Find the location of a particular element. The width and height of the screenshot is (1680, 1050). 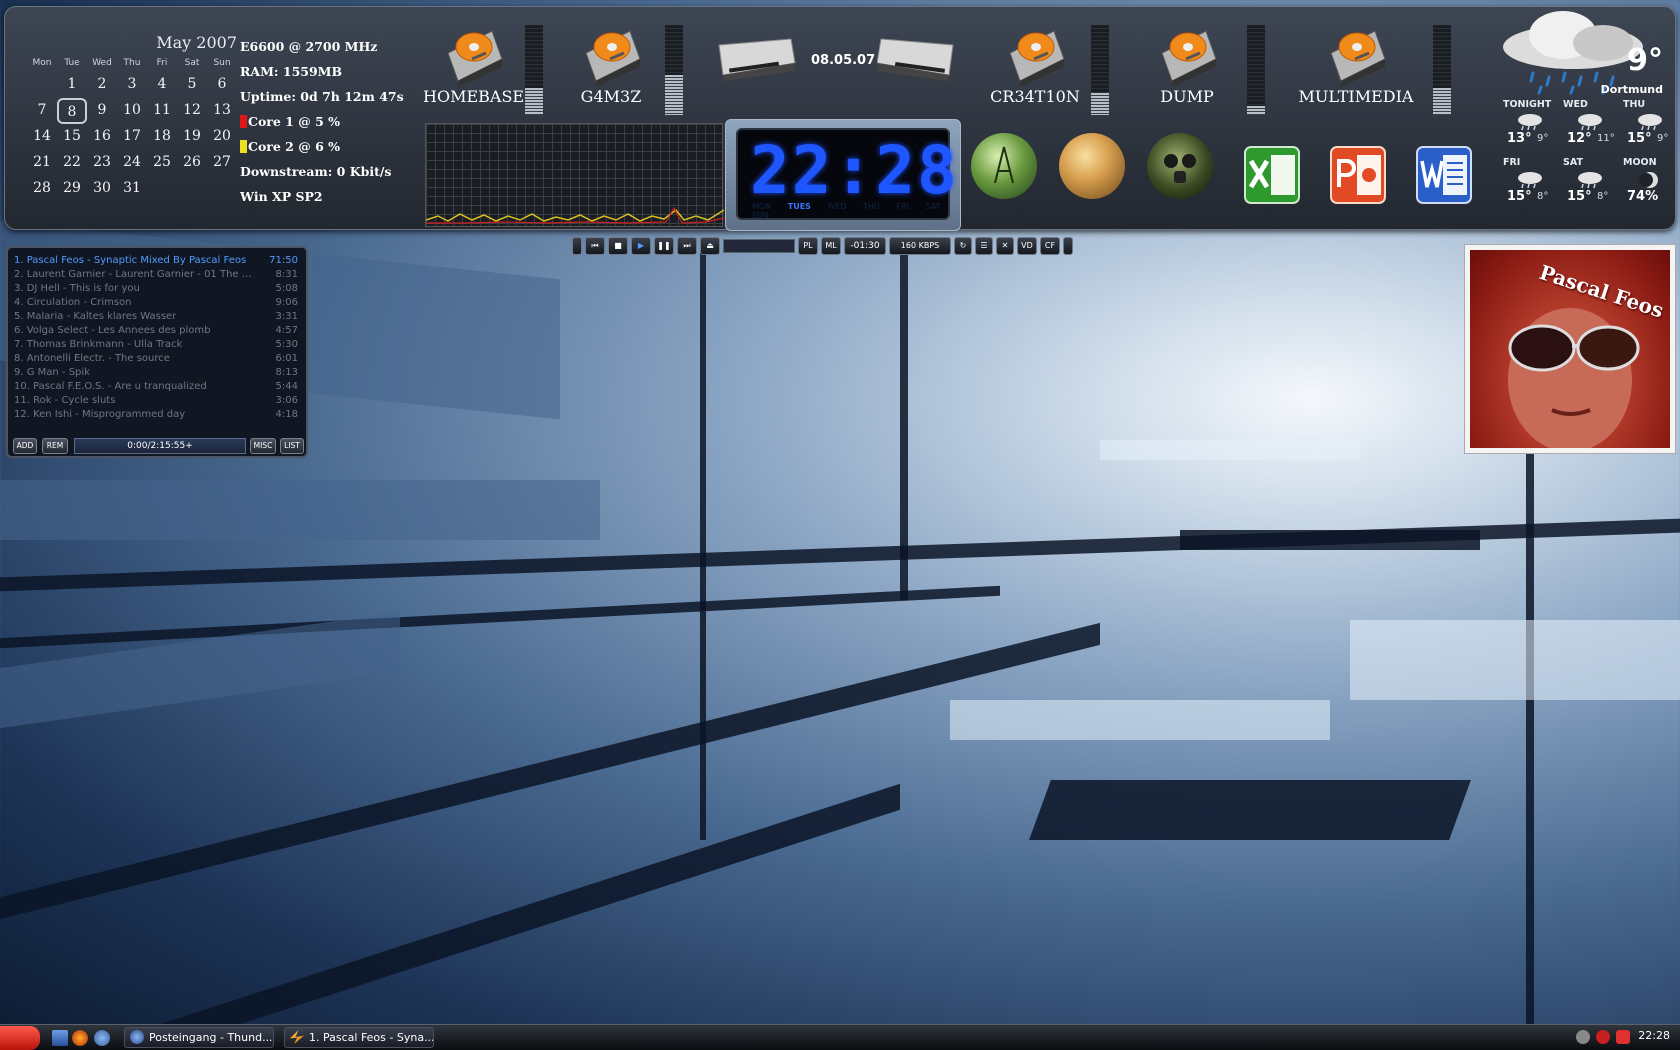

playlist-item: 12. Ken Ishi - Misprogrammed day 4:18 is located at coordinates (156, 415).